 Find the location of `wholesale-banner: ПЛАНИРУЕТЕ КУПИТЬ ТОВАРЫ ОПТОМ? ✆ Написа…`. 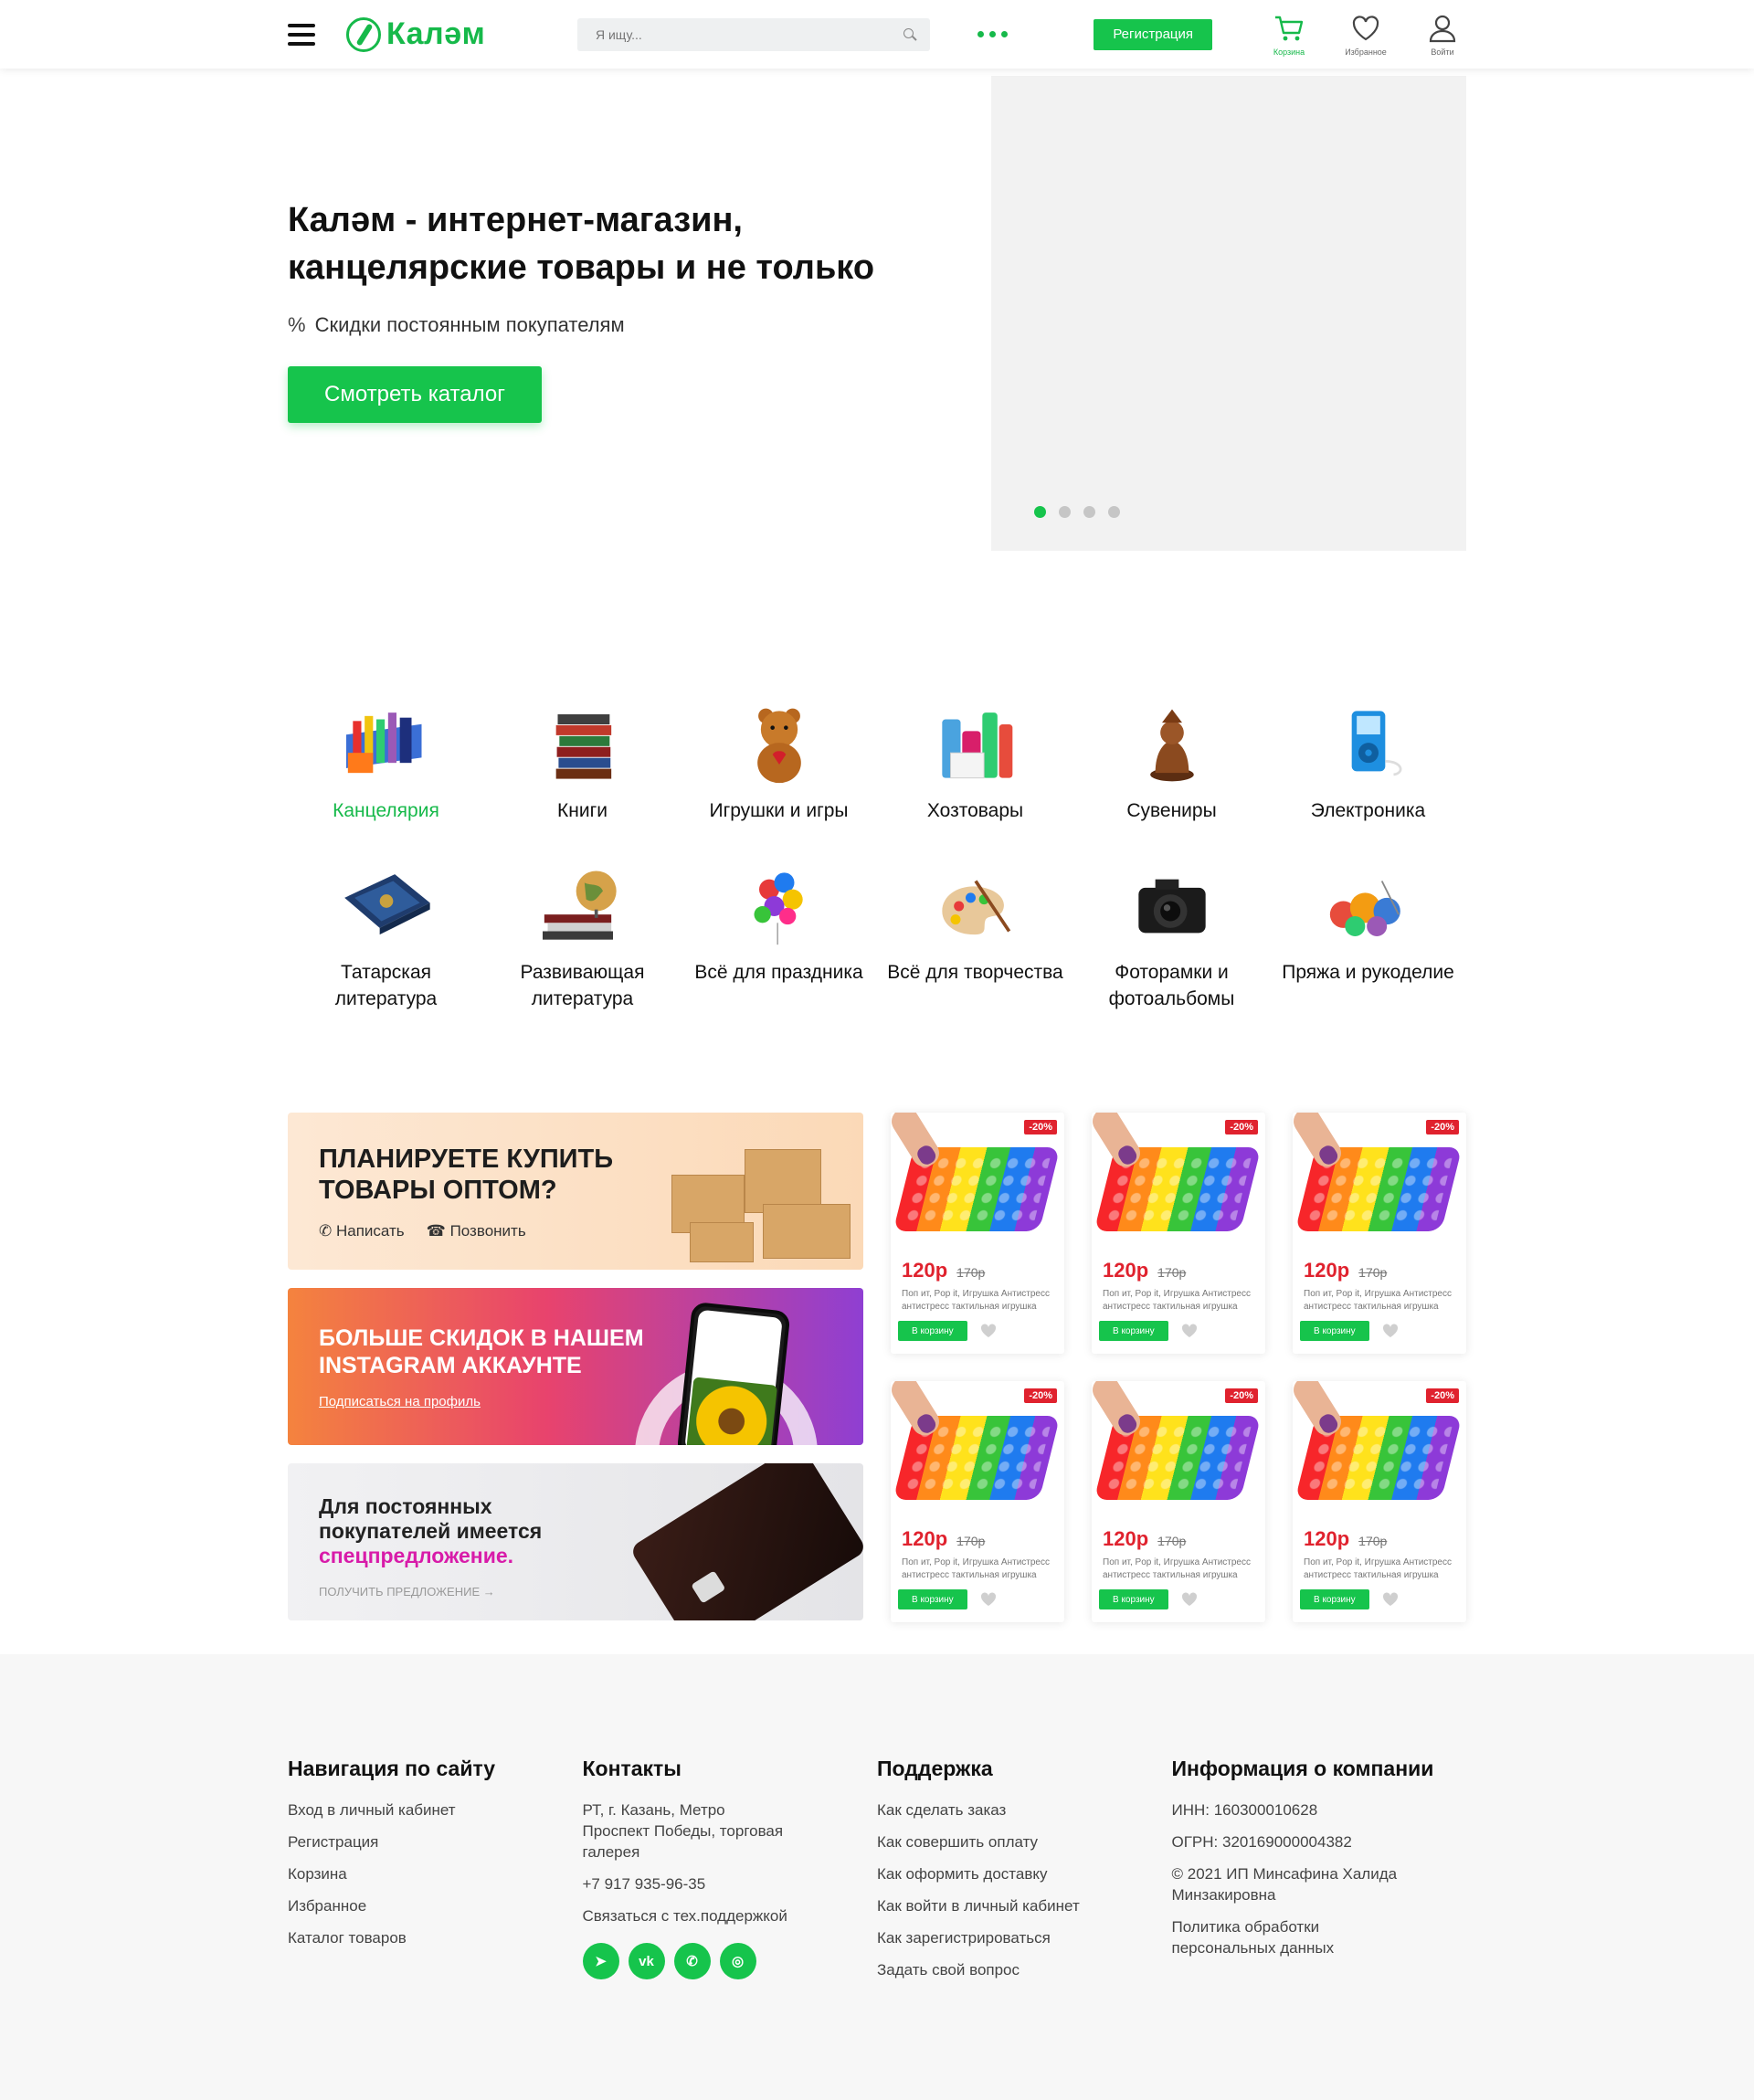

wholesale-banner: ПЛАНИРУЕТЕ КУПИТЬ ТОВАРЫ ОПТОМ? ✆ Написа… is located at coordinates (576, 1192).